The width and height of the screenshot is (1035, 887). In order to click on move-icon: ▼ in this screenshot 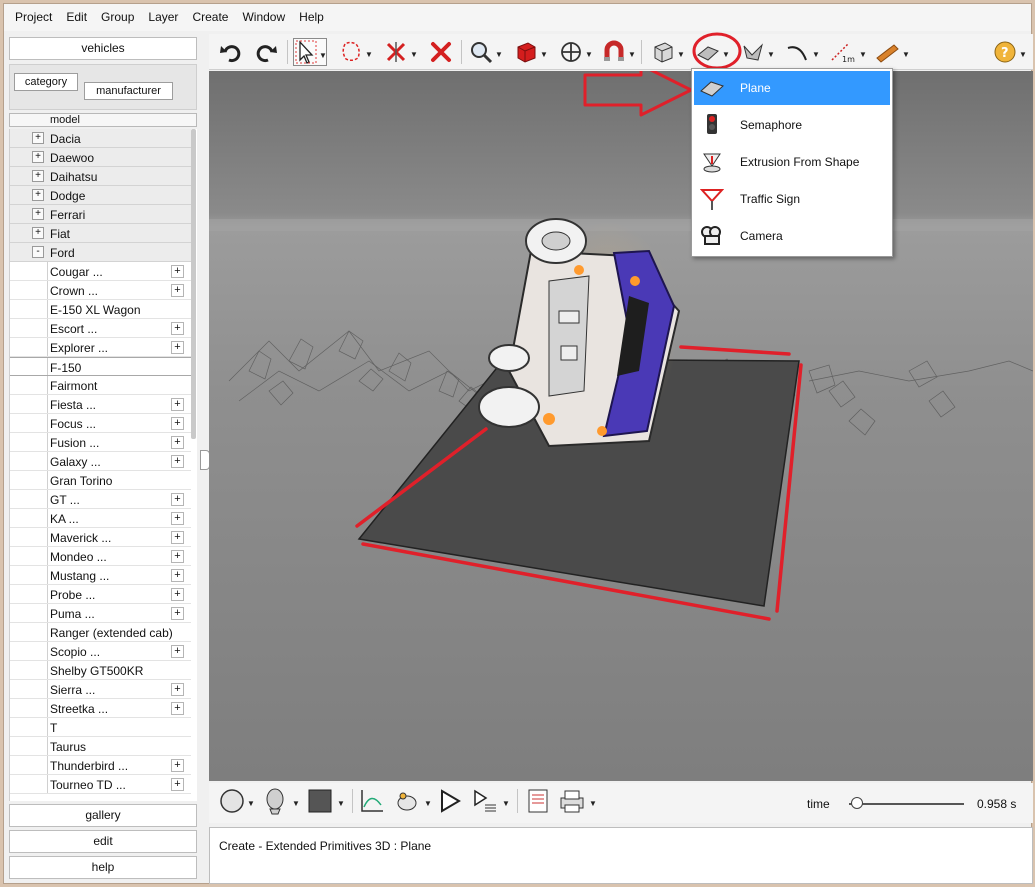, I will do `click(576, 52)`.